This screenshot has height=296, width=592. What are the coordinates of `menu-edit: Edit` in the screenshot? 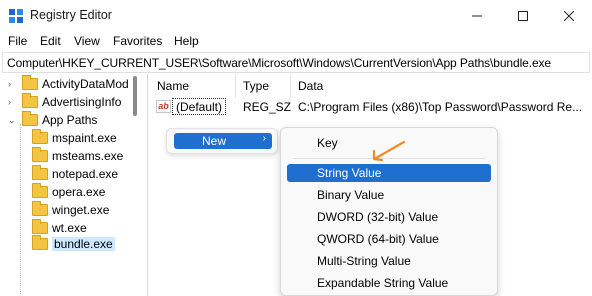 It's located at (50, 41).